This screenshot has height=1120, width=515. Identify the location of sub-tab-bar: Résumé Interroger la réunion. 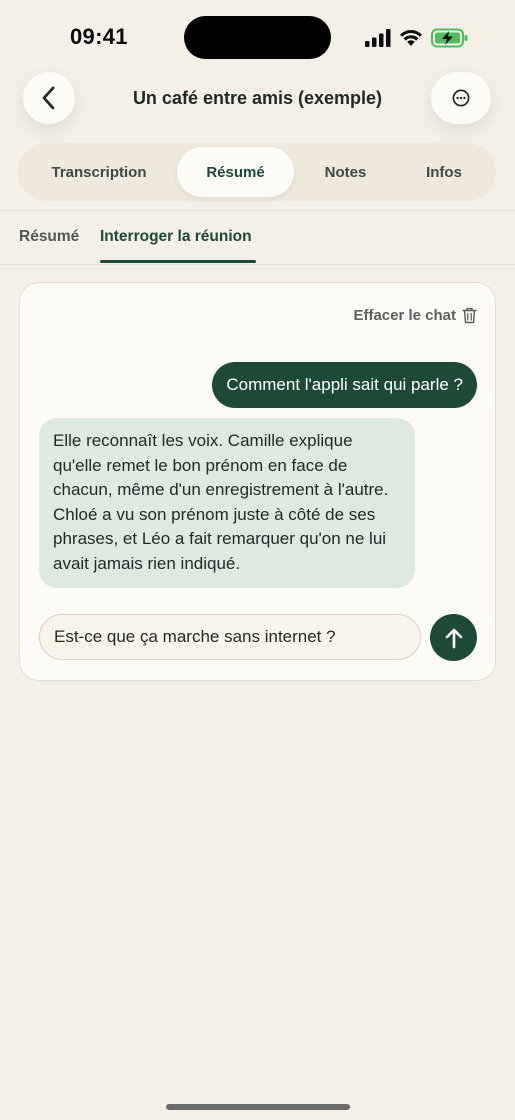
(257, 237).